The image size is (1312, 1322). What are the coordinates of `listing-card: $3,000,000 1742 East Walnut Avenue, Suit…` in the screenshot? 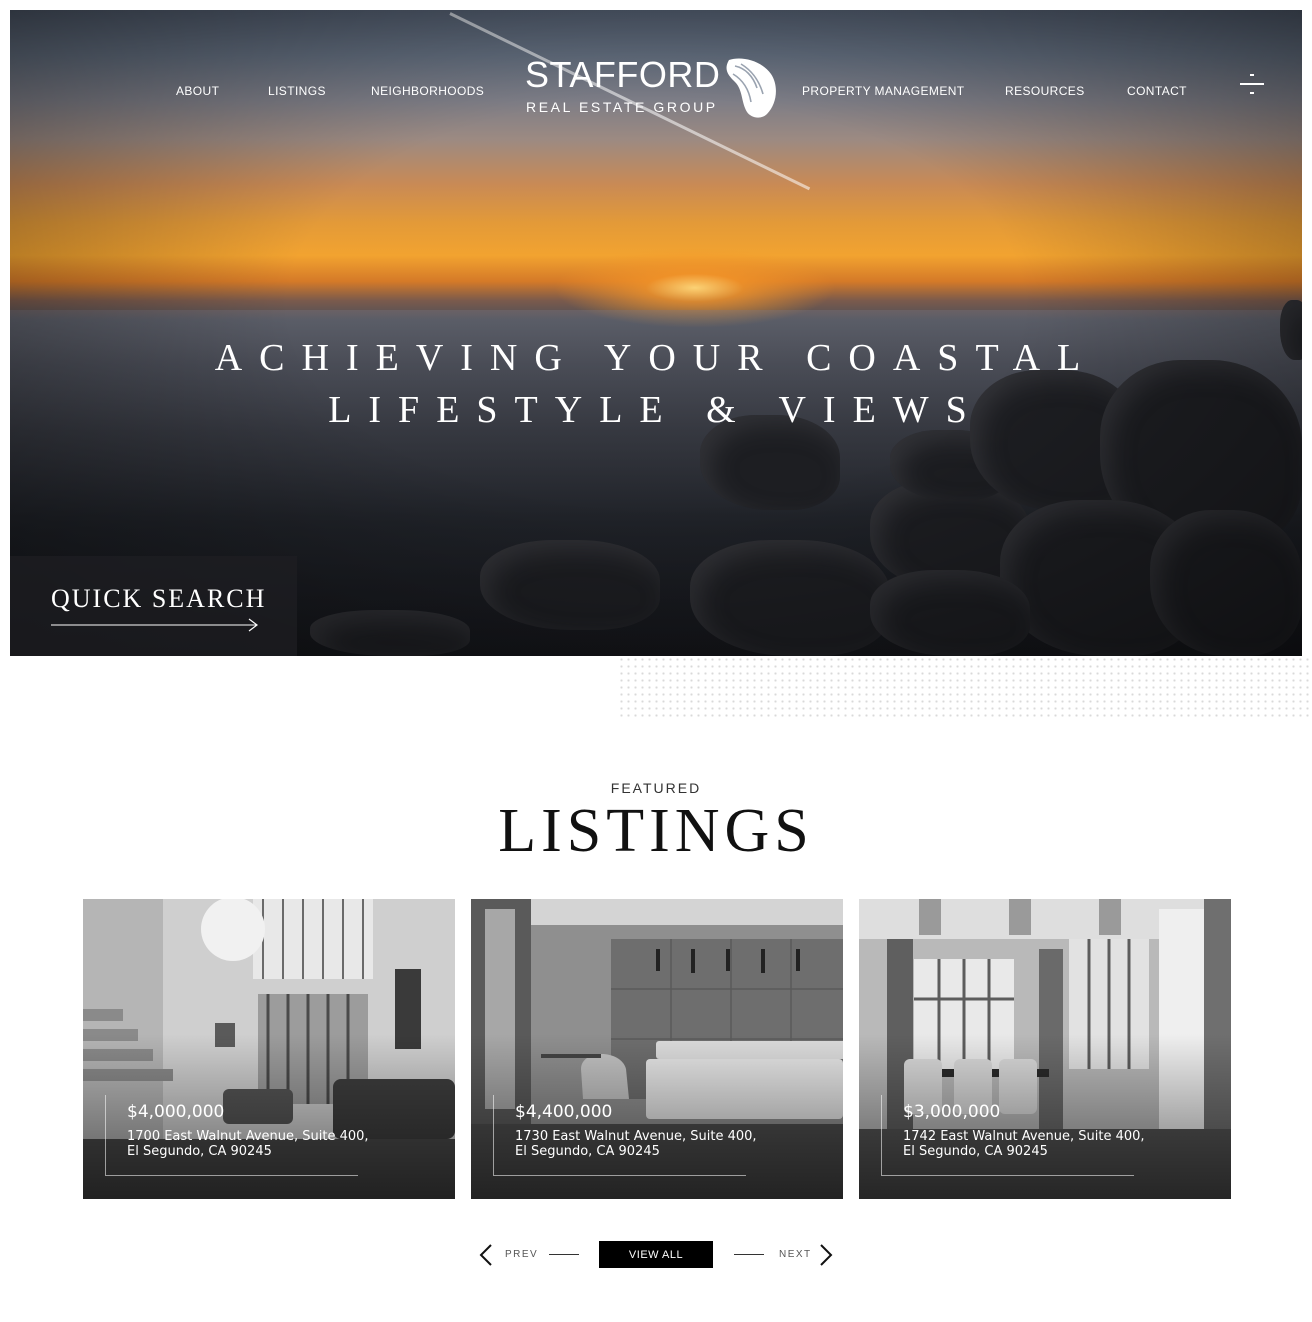 It's located at (1045, 1049).